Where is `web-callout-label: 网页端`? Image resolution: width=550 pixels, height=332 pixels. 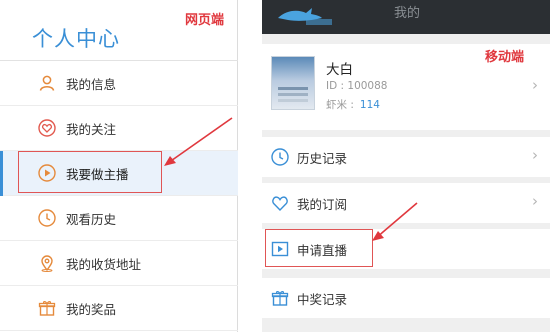 web-callout-label: 网页端 is located at coordinates (205, 20).